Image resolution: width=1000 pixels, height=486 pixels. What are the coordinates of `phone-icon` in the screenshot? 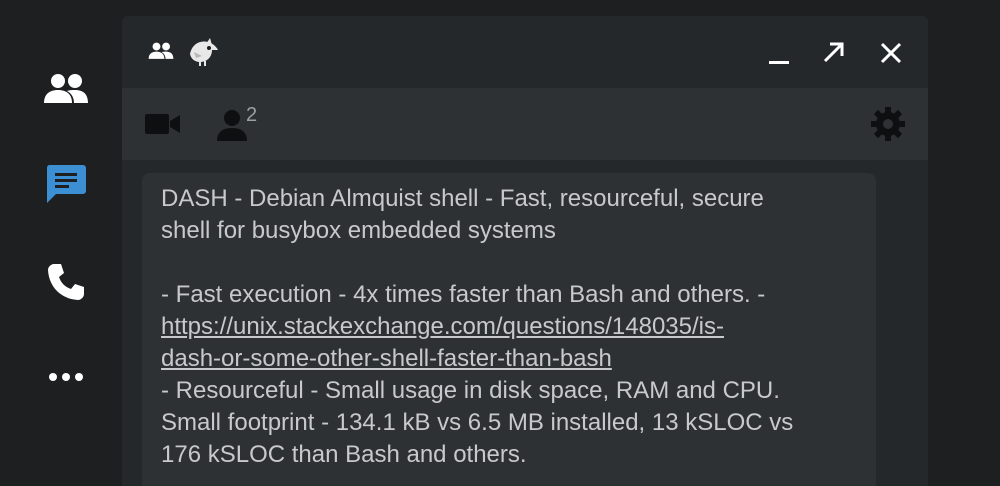 It's located at (66, 282).